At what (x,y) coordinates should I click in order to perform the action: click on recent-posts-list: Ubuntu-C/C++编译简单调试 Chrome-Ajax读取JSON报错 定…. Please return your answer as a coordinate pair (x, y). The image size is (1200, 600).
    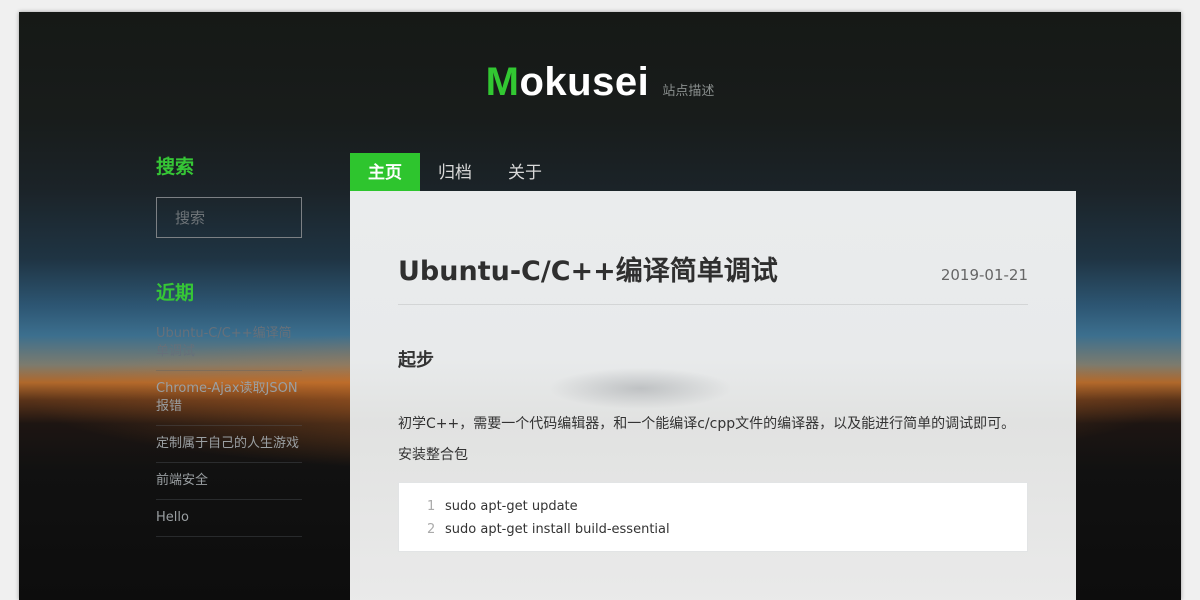
    Looking at the image, I should click on (229, 429).